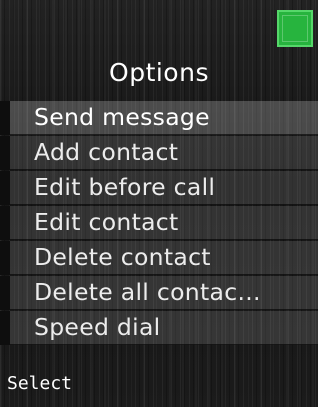  I want to click on menu-item-speed-dial: Speed dial, so click(159, 328).